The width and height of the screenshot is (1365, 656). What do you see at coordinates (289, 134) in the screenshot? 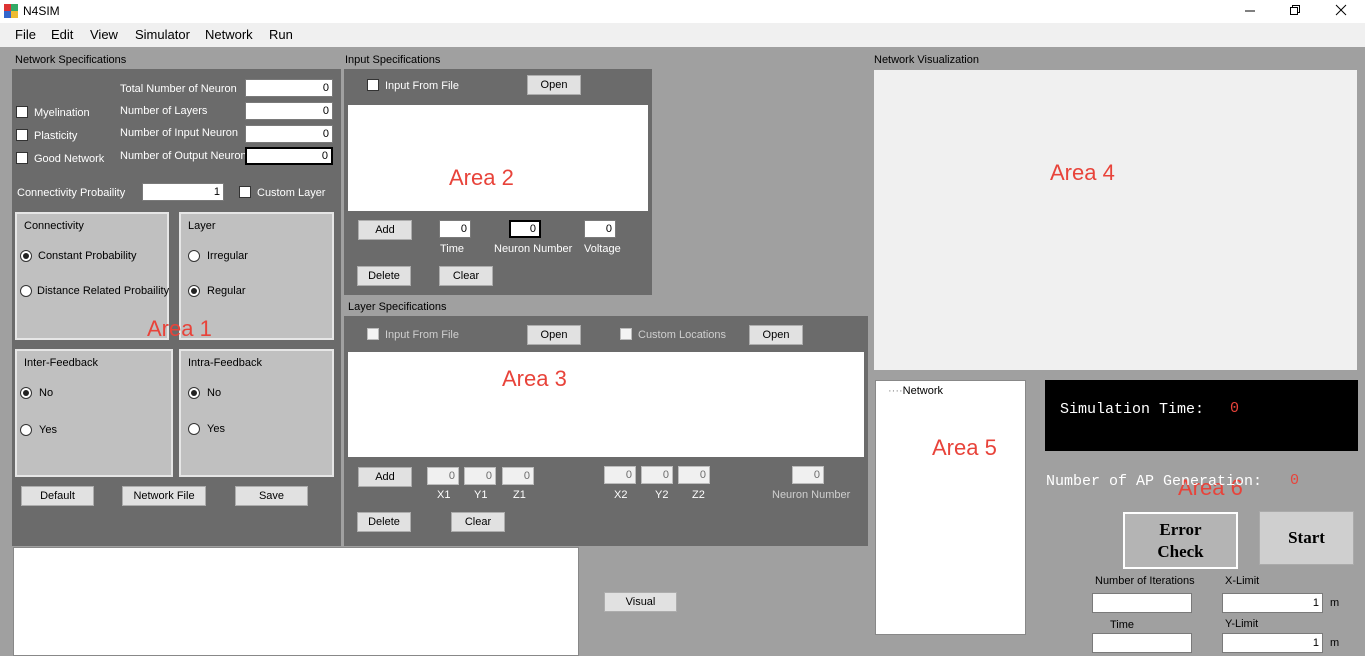
I see `input-neuron-input: 0` at bounding box center [289, 134].